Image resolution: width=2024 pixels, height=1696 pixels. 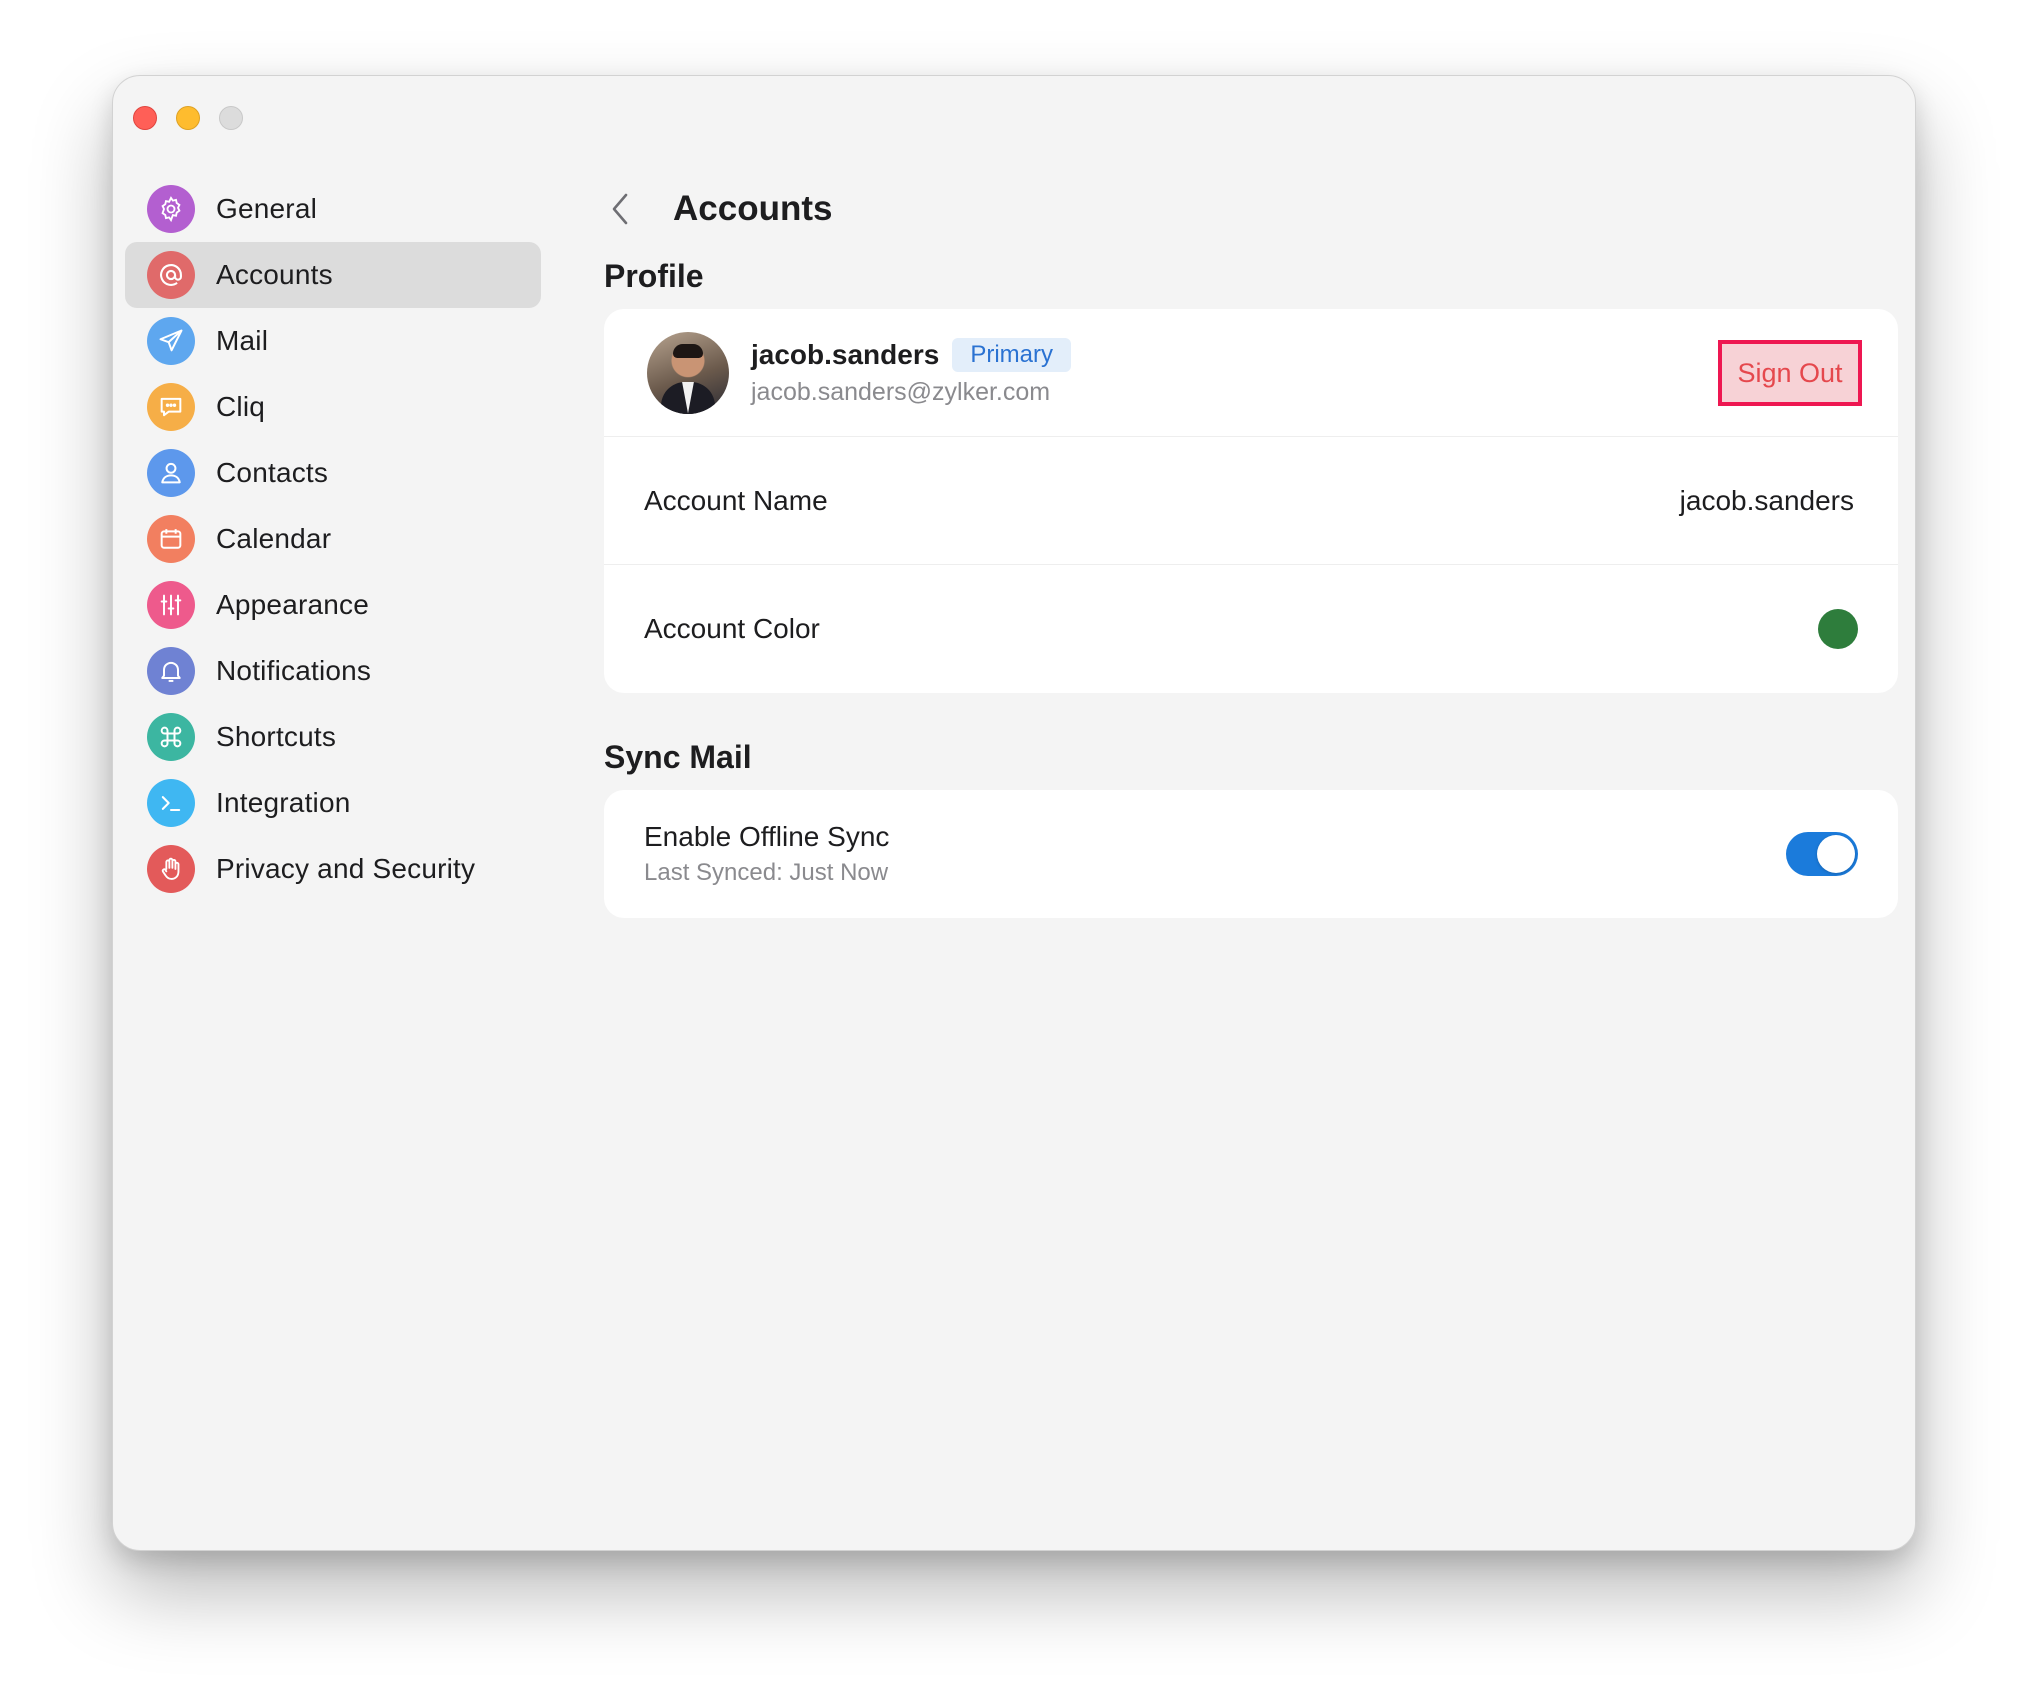 What do you see at coordinates (171, 869) in the screenshot?
I see `hand-icon` at bounding box center [171, 869].